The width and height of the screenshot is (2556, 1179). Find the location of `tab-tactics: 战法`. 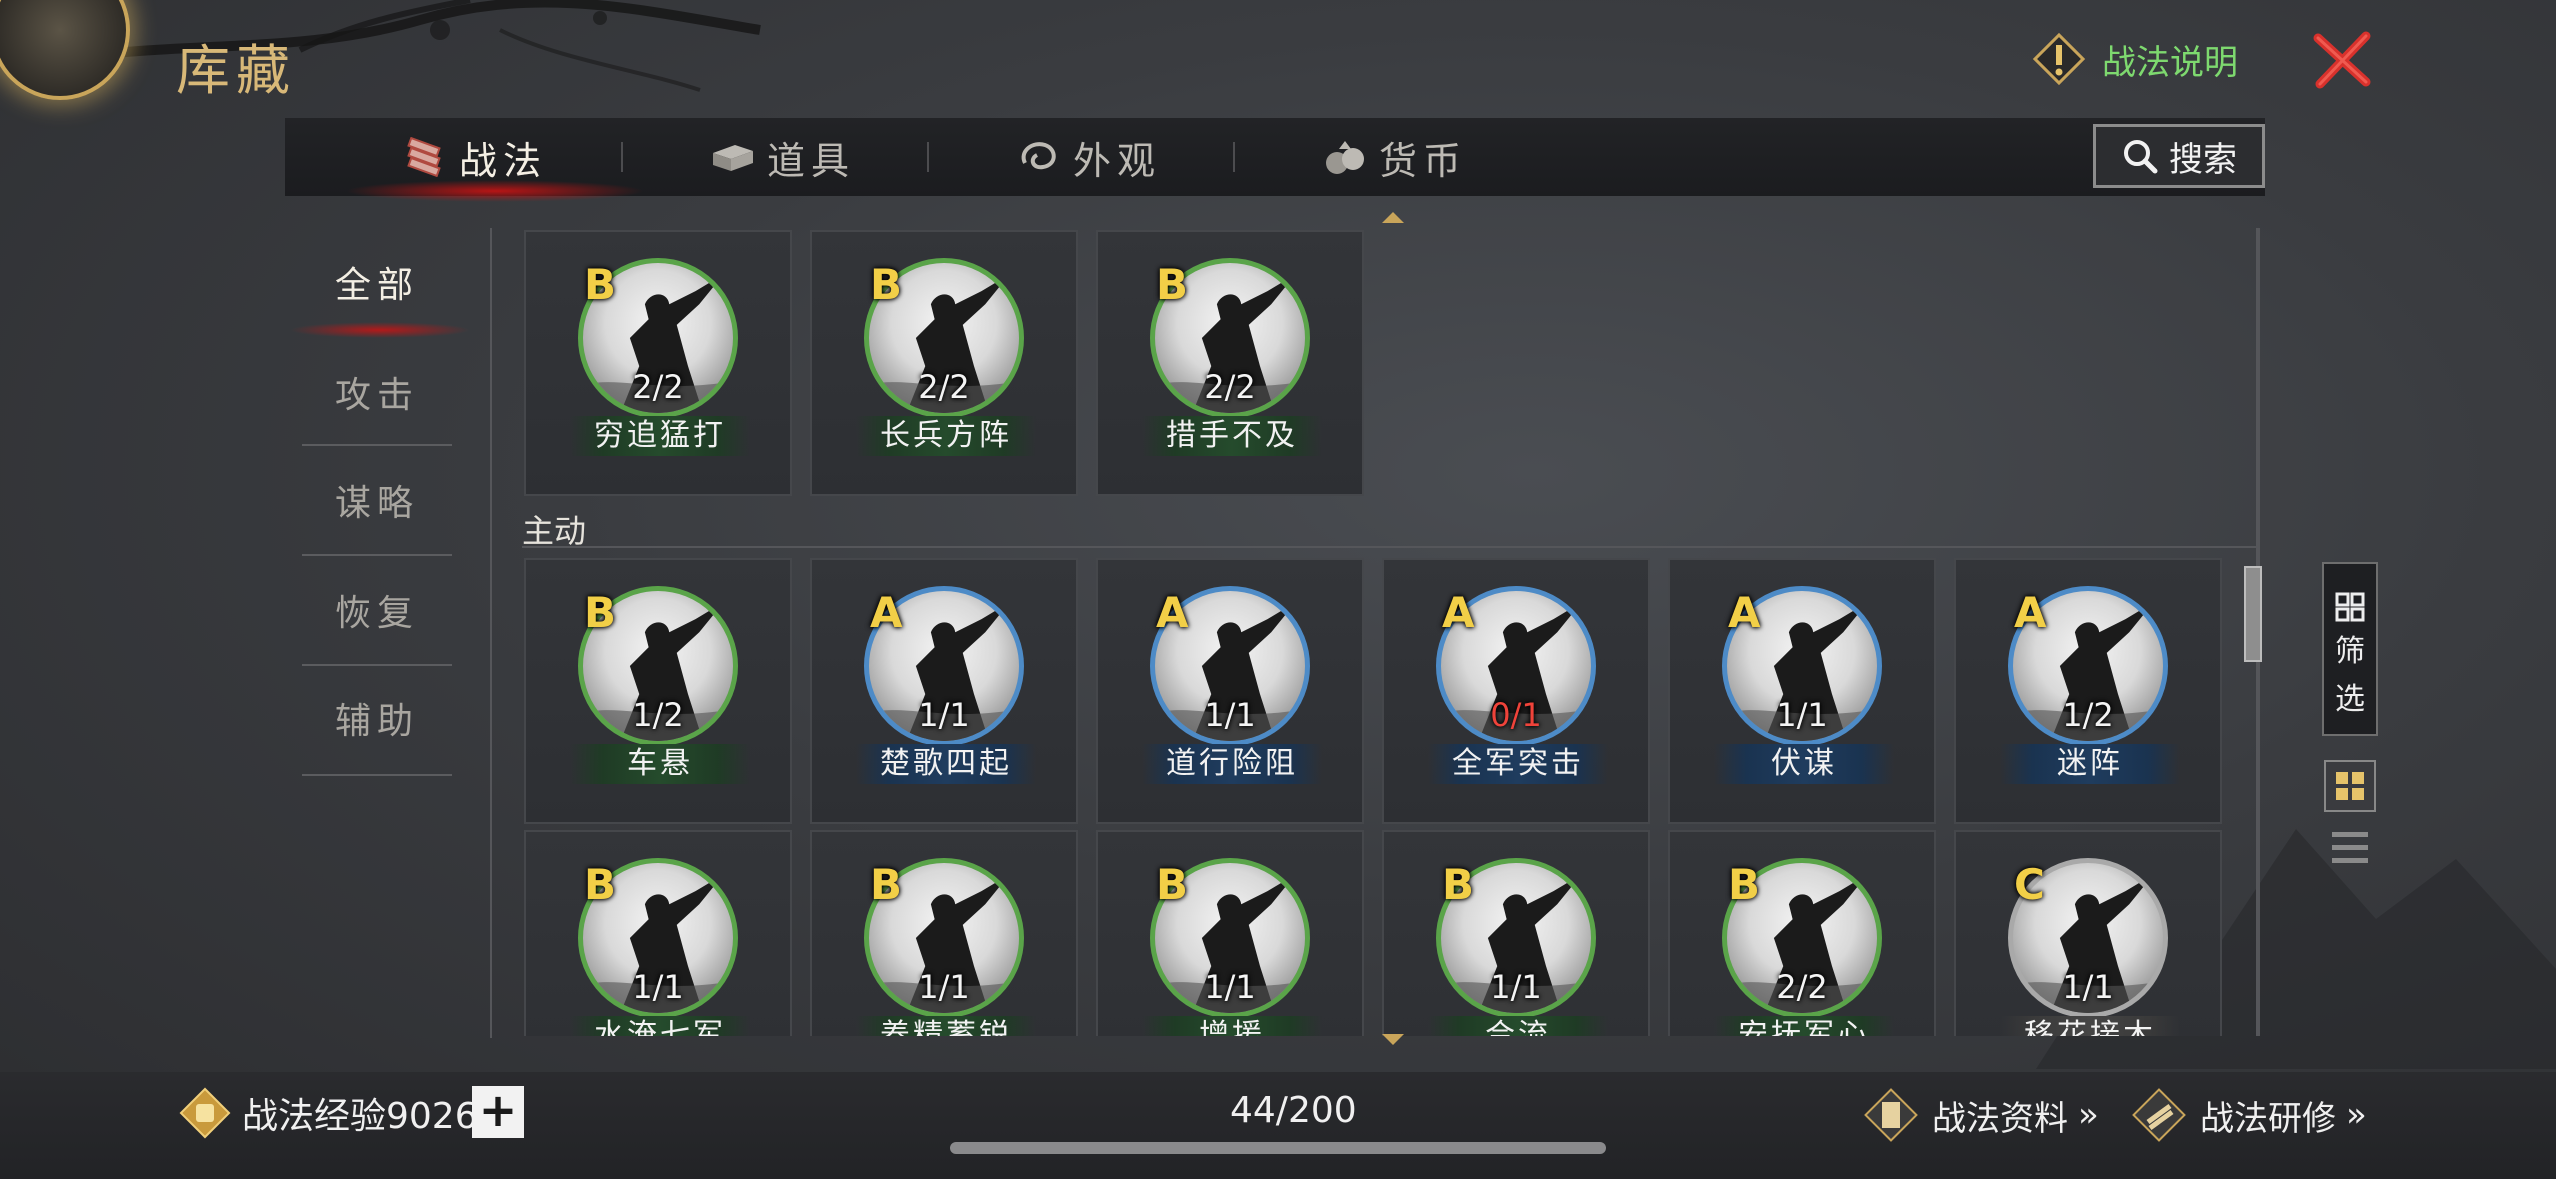

tab-tactics: 战法 is located at coordinates (475, 157).